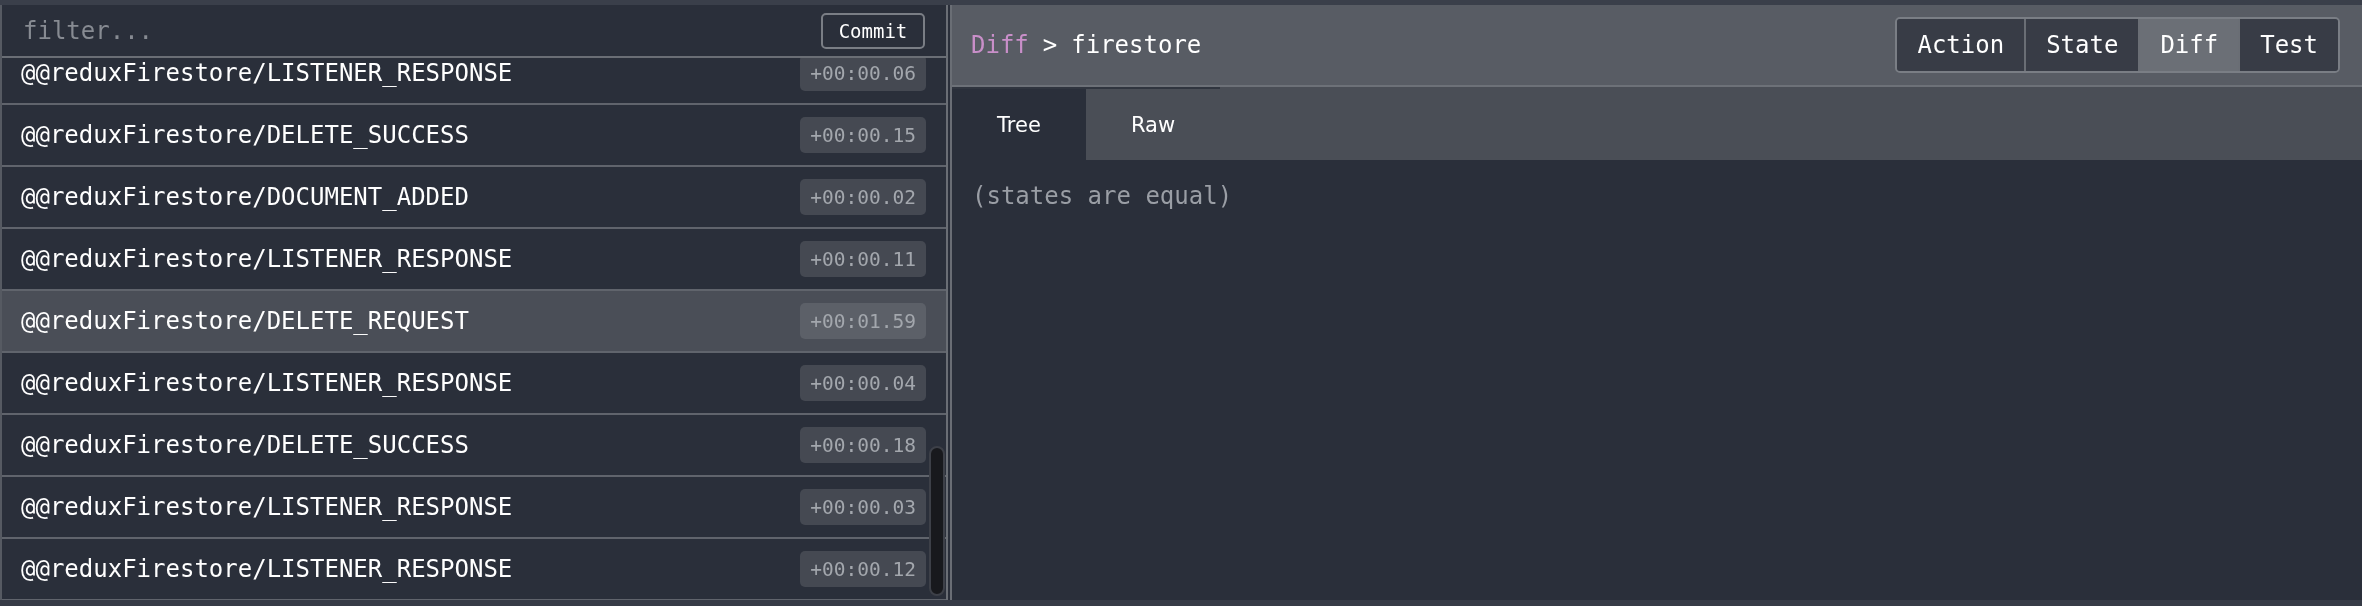 This screenshot has height=606, width=2362. What do you see at coordinates (863, 74) in the screenshot?
I see `time-label: +00:00.06` at bounding box center [863, 74].